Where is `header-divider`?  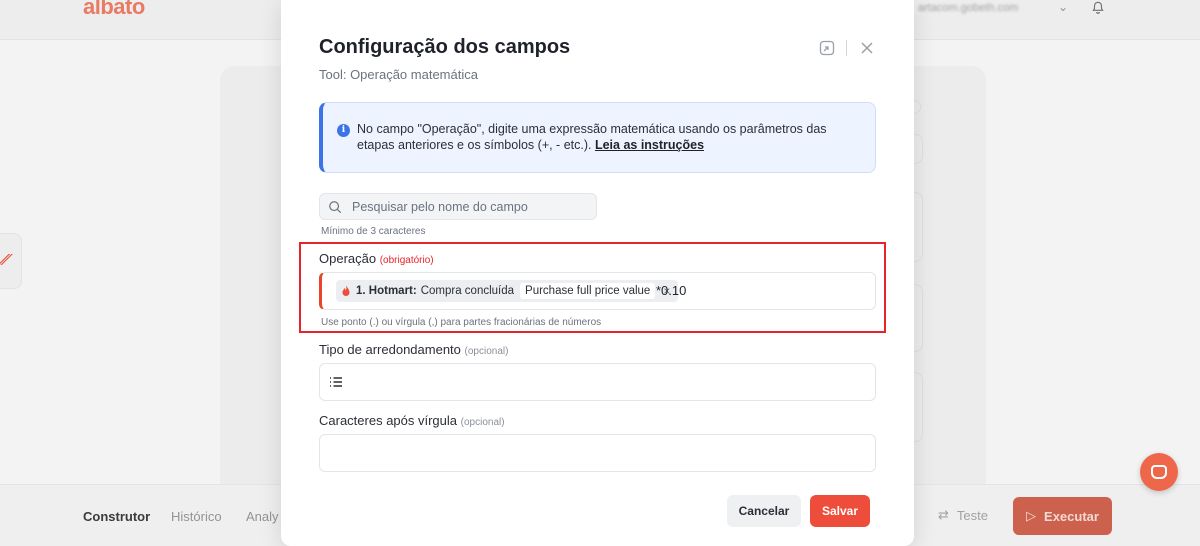 header-divider is located at coordinates (846, 48).